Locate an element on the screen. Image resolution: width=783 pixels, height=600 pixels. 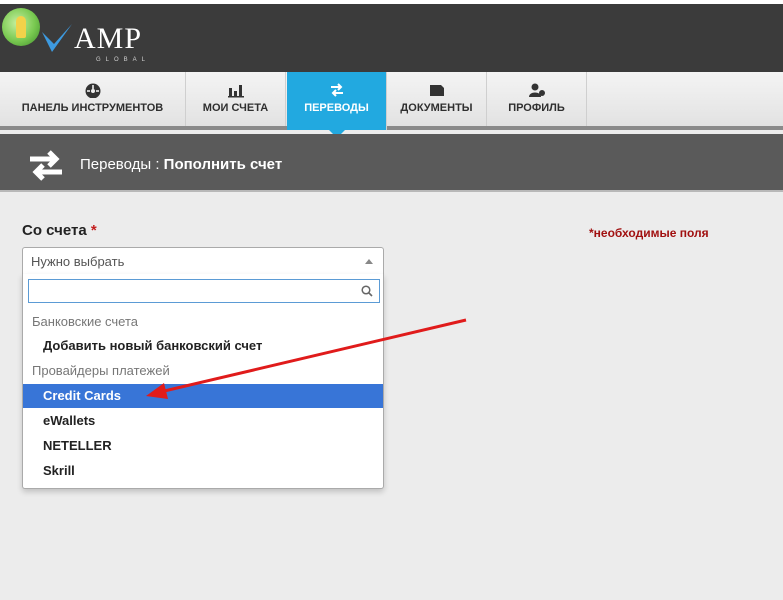
nav-item-transfers: ПЕРЕВОДЫ is located at coordinates (337, 105).